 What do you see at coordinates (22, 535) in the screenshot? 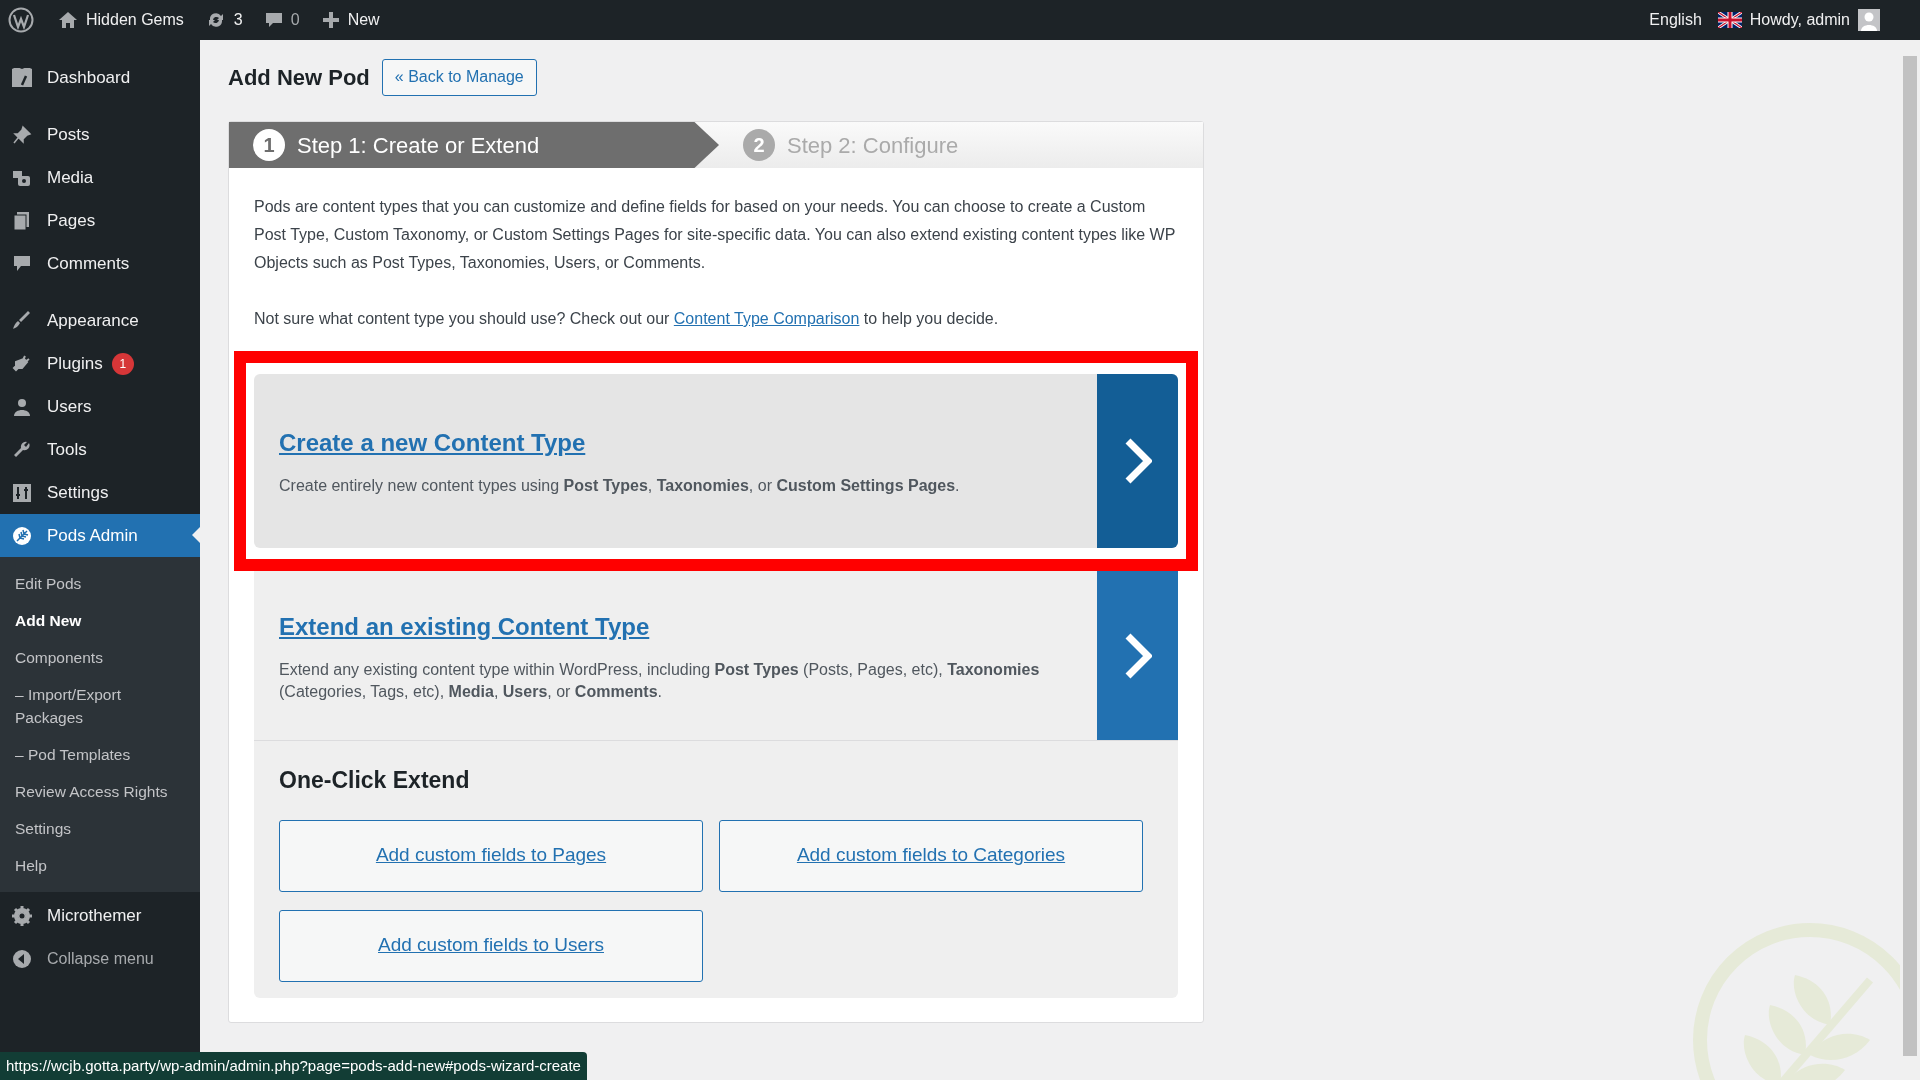
I see `leaf-circle-icon` at bounding box center [22, 535].